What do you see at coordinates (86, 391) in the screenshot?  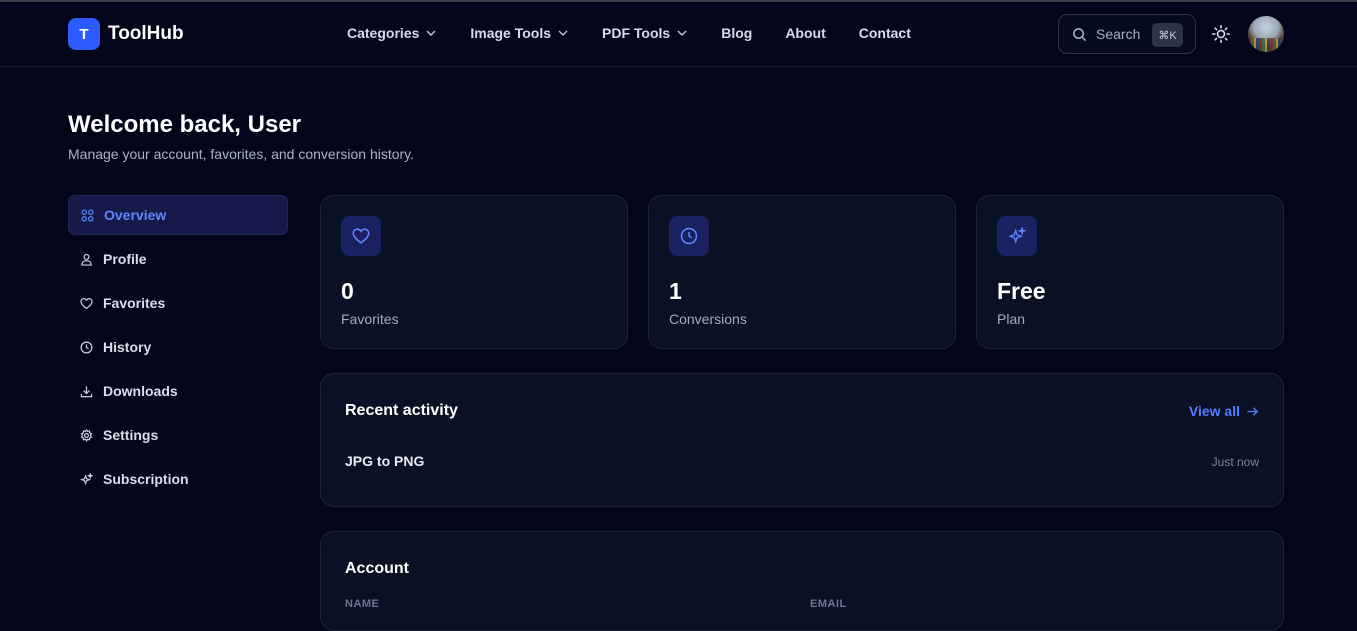 I see `download-icon` at bounding box center [86, 391].